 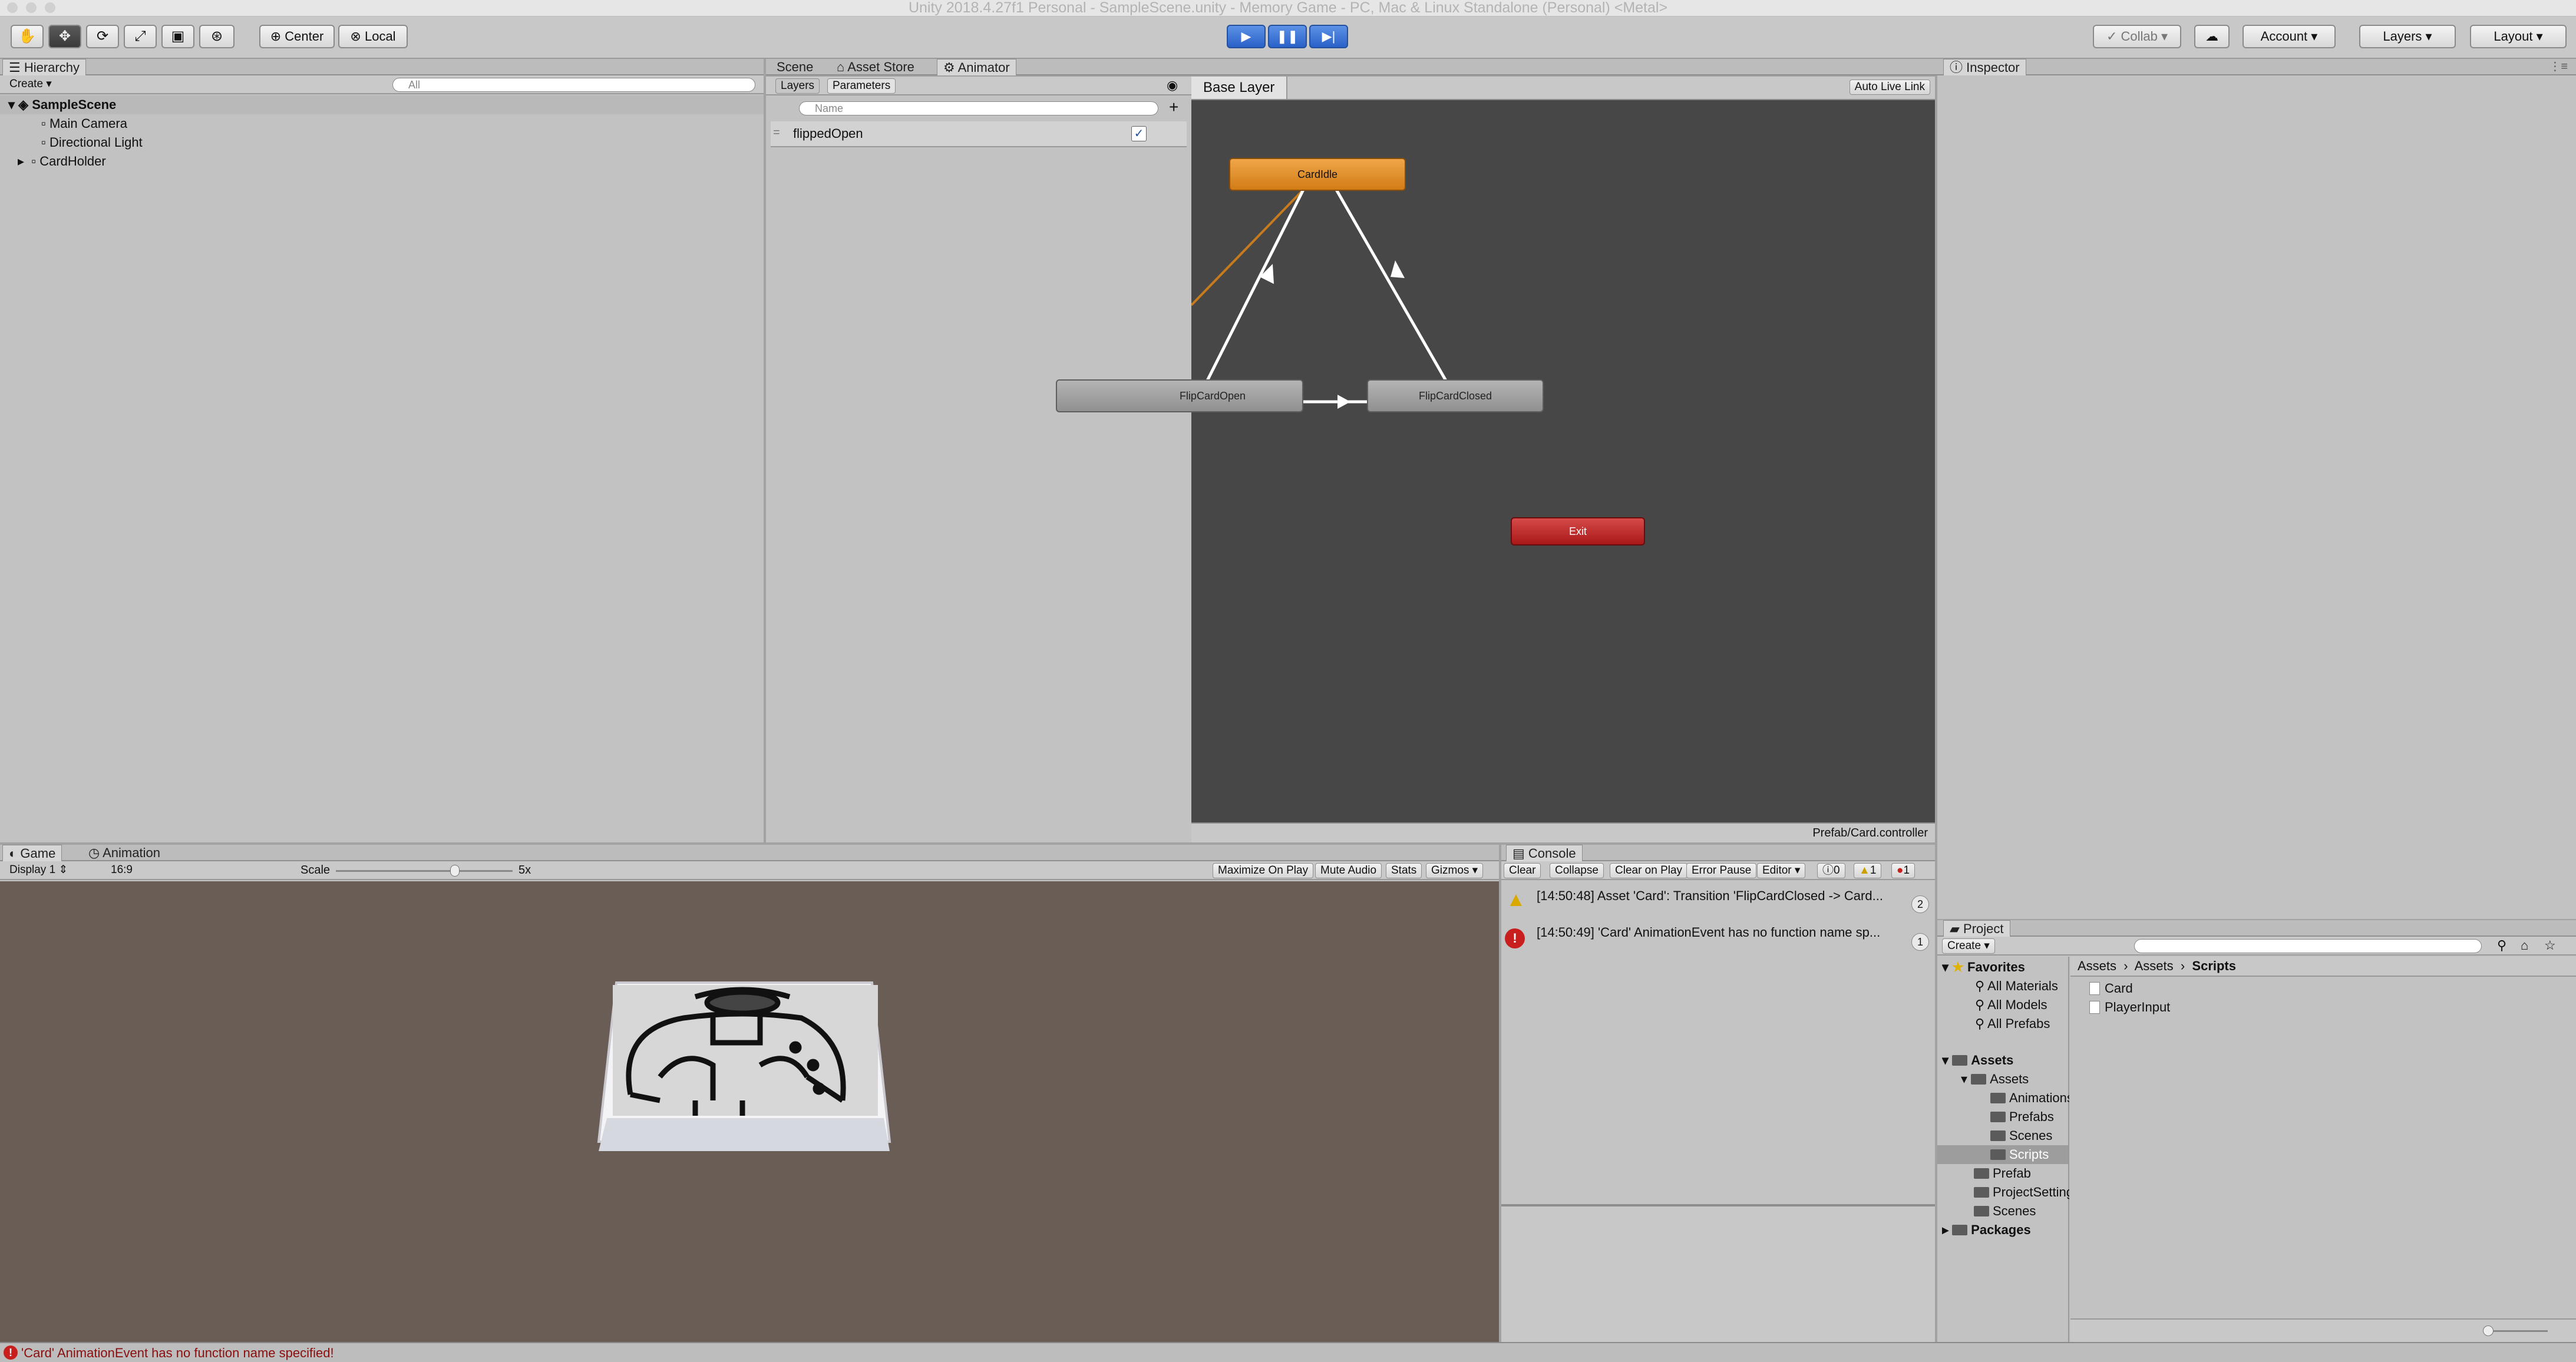 What do you see at coordinates (1393, 289) in the screenshot?
I see `transition-closed-idle` at bounding box center [1393, 289].